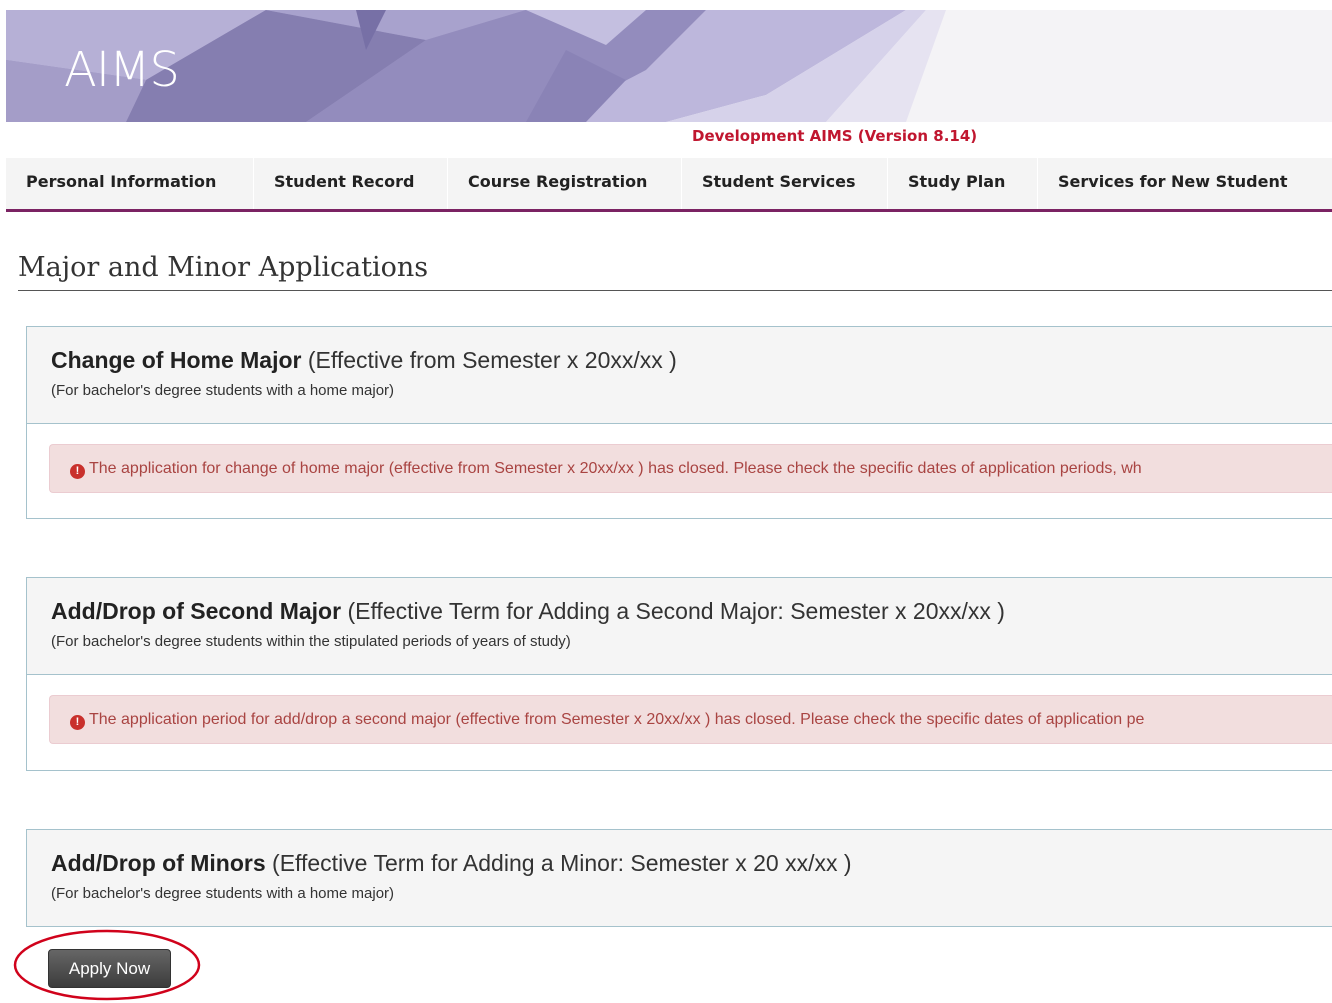  Describe the element at coordinates (675, 290) in the screenshot. I see `title-divider` at that location.